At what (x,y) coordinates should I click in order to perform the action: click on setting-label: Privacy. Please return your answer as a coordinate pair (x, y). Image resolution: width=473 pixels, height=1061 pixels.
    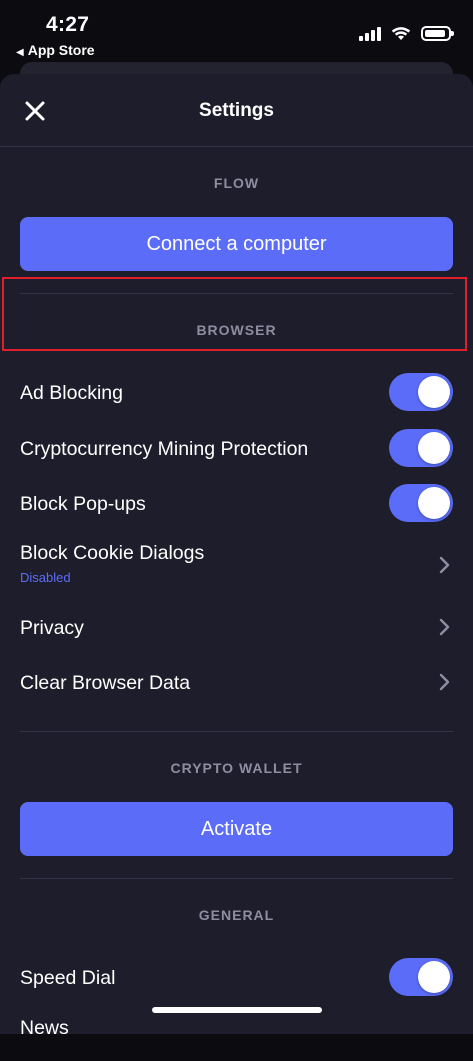
    Looking at the image, I should click on (52, 628).